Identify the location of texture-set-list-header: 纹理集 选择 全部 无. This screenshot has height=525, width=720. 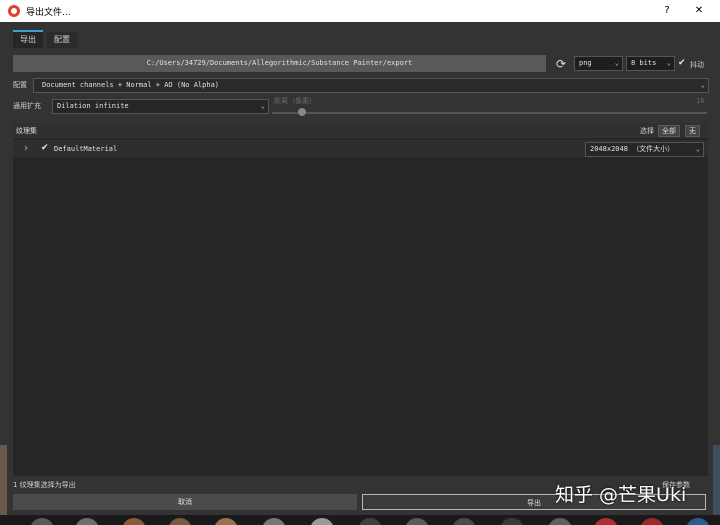
(360, 130).